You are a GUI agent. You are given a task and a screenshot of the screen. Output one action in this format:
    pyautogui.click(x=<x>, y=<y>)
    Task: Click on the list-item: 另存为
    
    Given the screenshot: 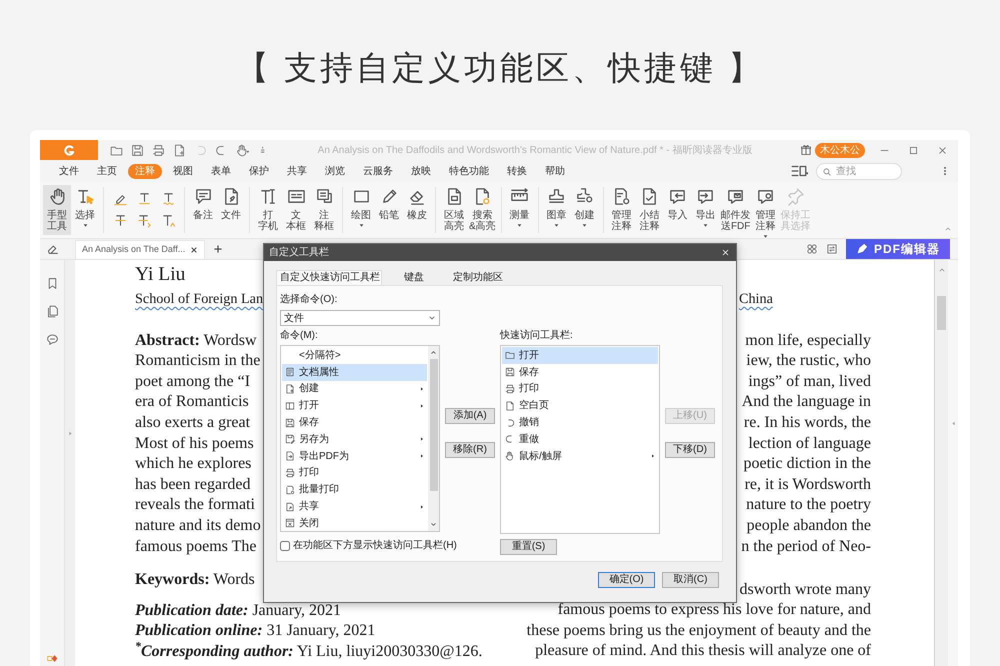 What is the action you would take?
    pyautogui.click(x=354, y=439)
    